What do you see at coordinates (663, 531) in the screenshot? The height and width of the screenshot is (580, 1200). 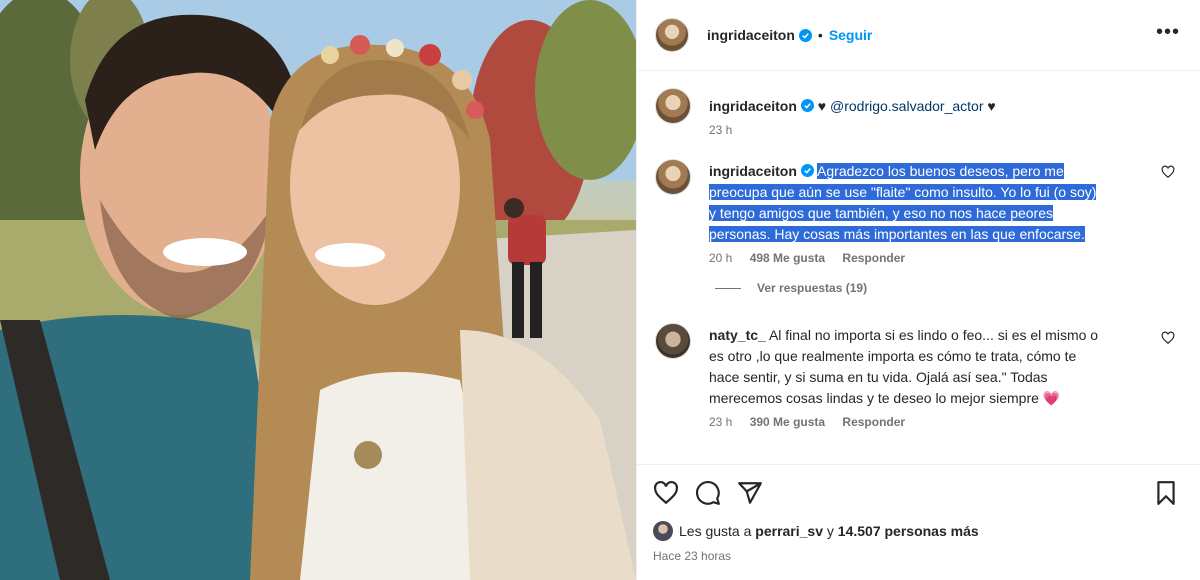 I see `liker-avatar` at bounding box center [663, 531].